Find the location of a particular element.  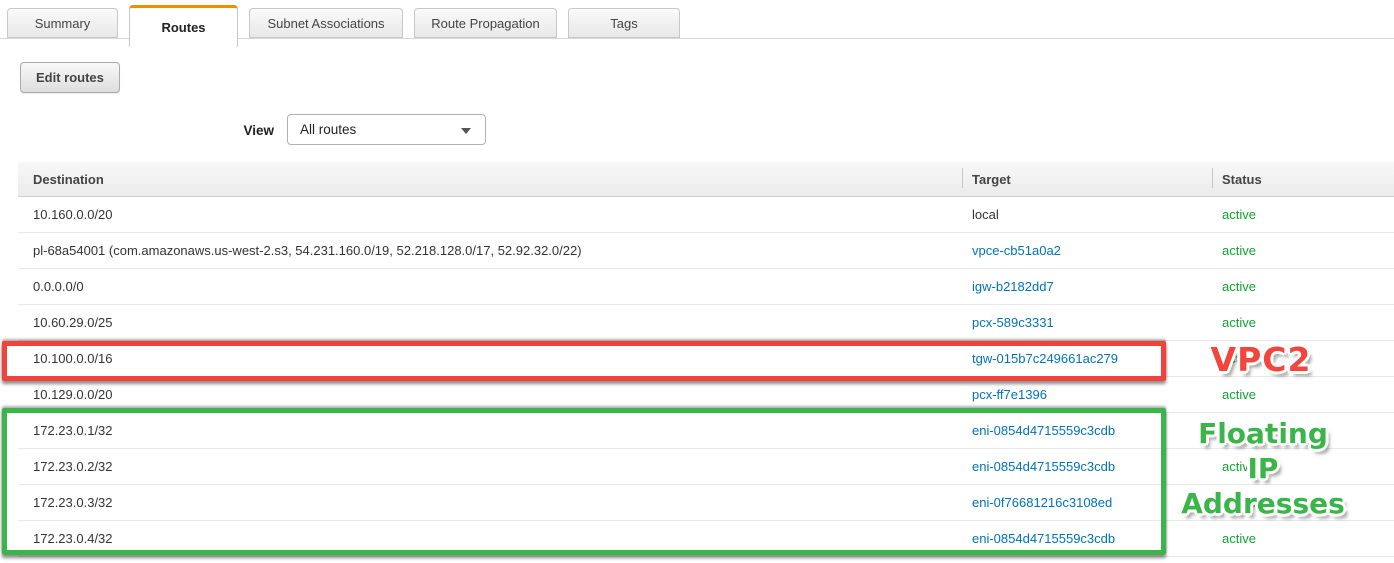

view-filter-dropdown: All routes is located at coordinates (386, 129).